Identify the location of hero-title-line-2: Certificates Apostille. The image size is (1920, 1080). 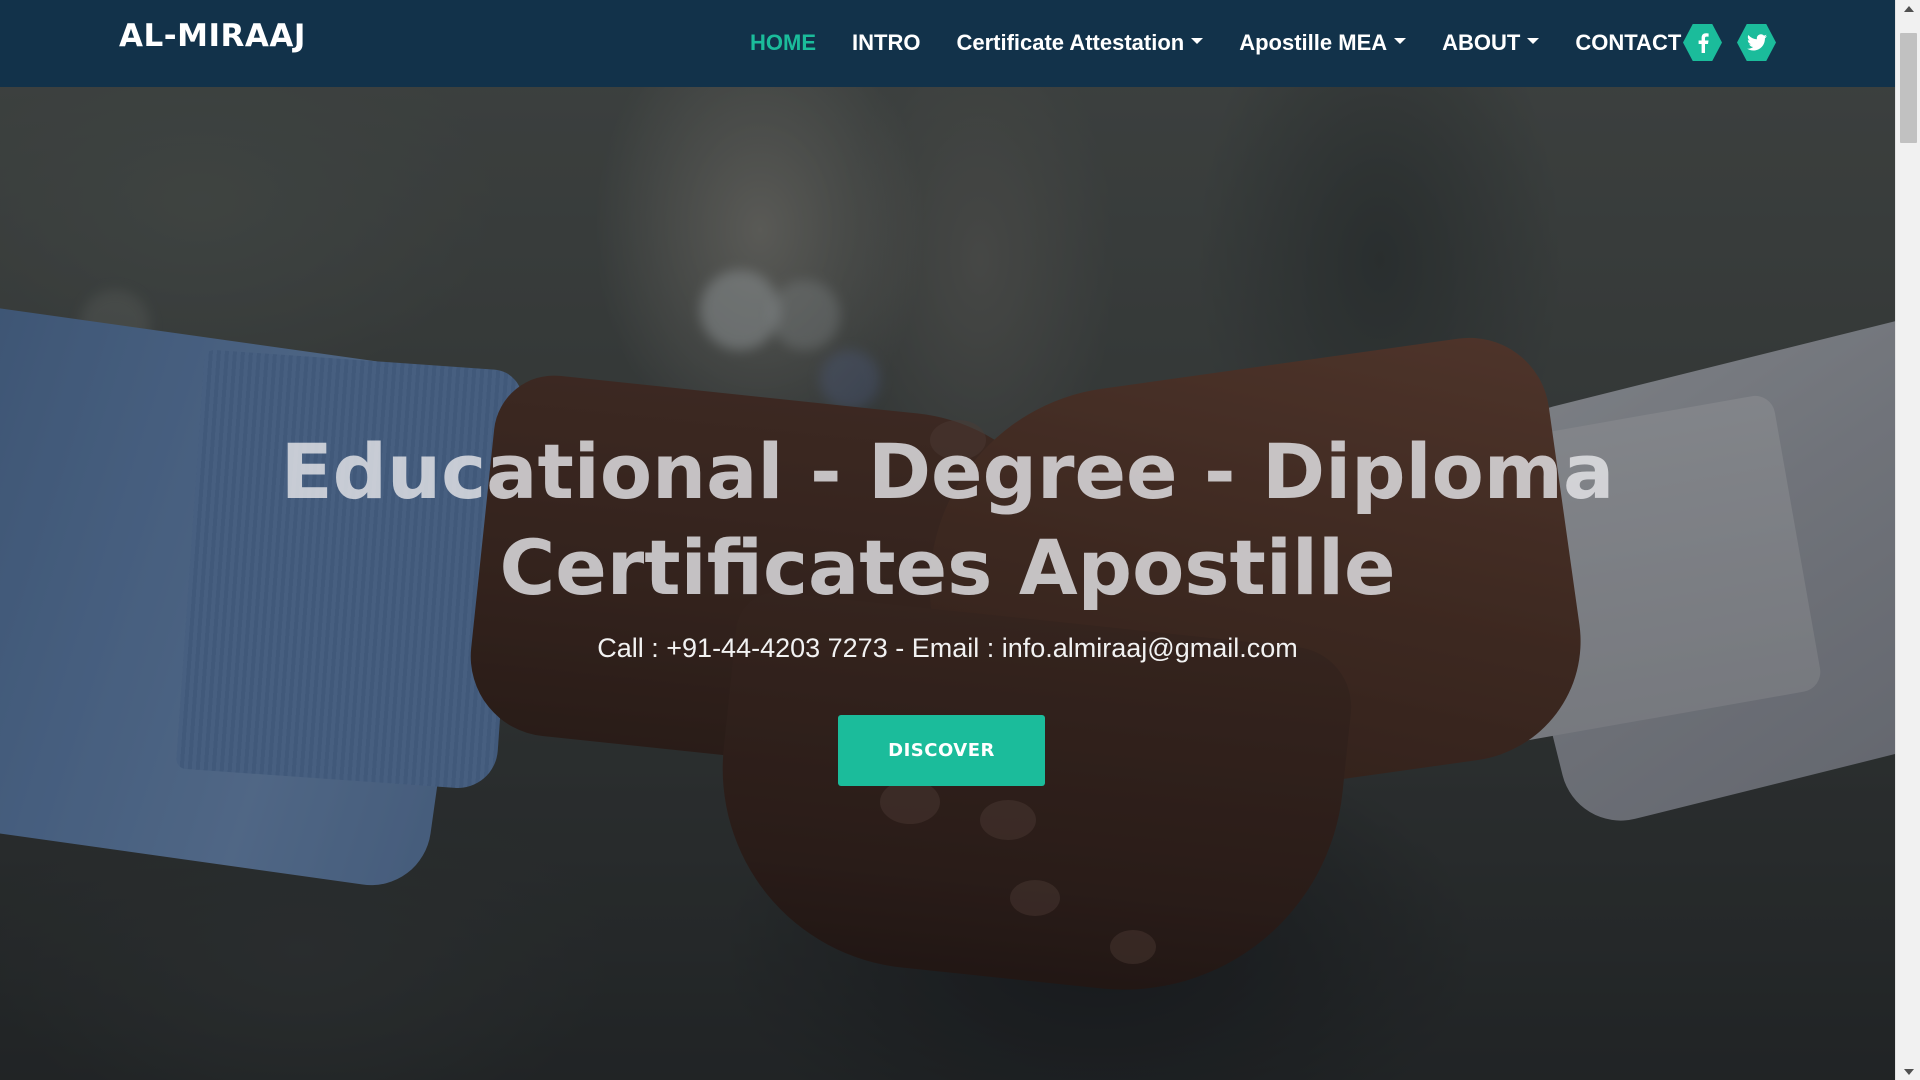
(947, 567).